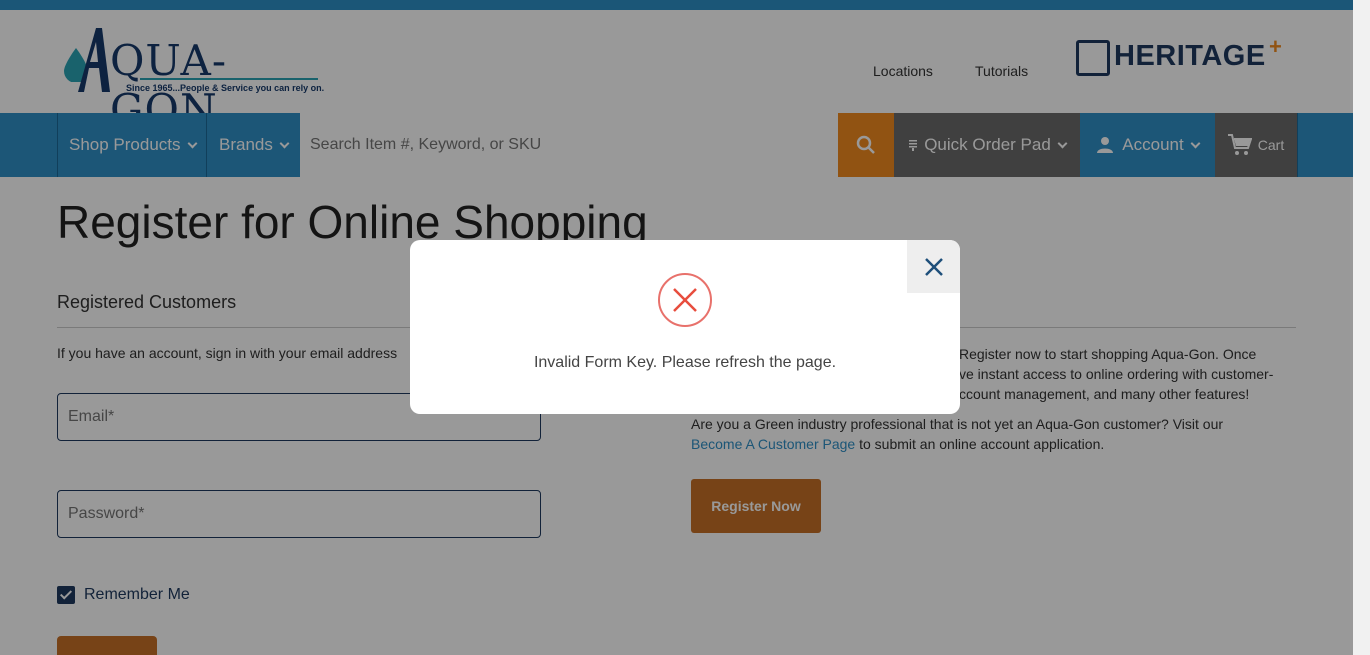 The image size is (1370, 655). I want to click on modal-close-button, so click(933, 266).